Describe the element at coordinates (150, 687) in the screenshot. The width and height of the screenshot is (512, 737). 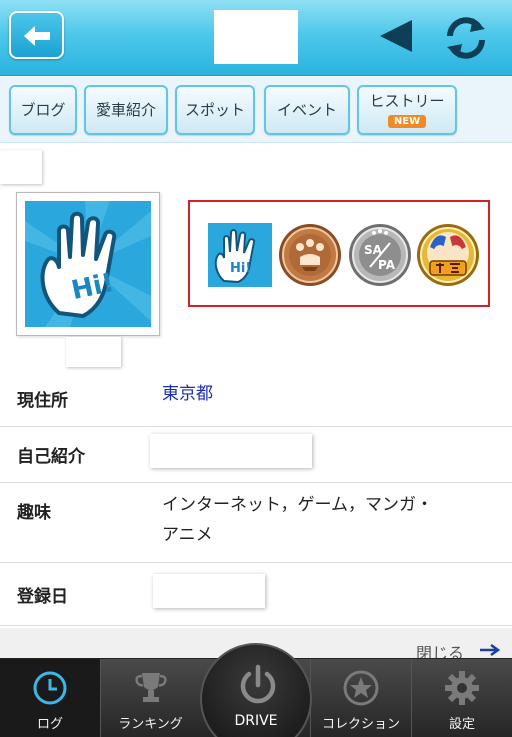
I see `trophy-icon` at that location.